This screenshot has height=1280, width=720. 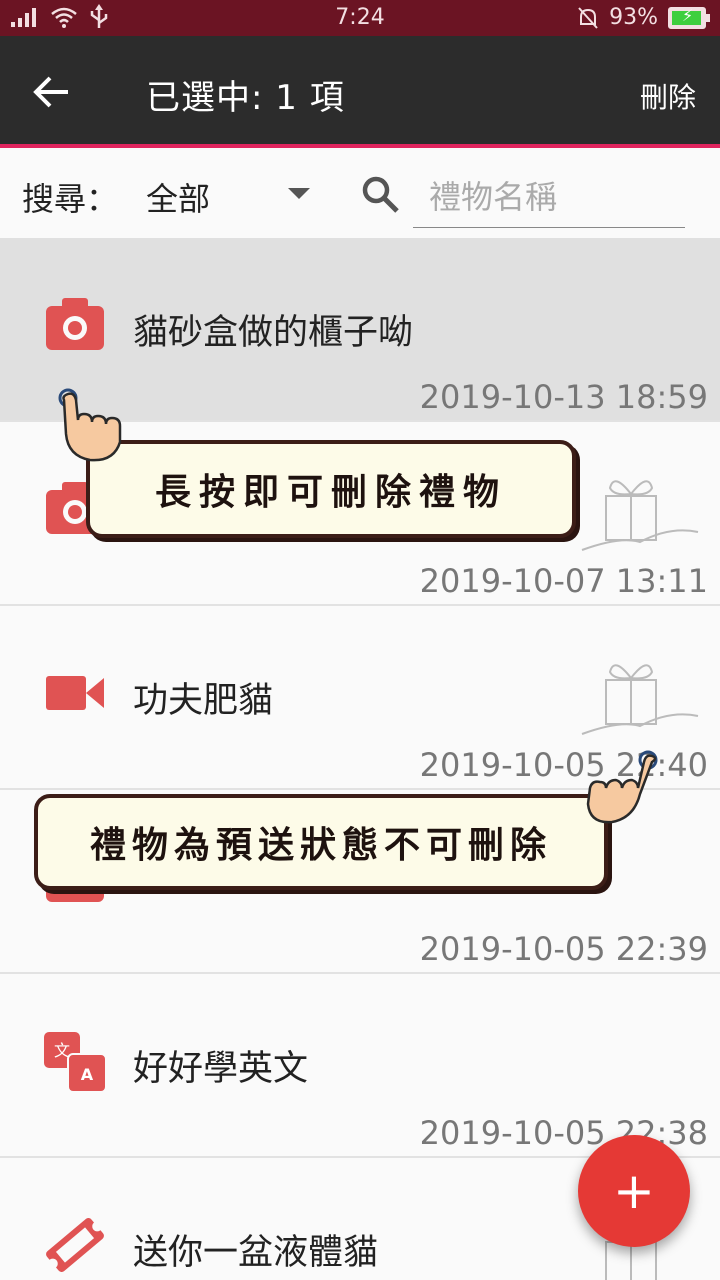 What do you see at coordinates (360, 90) in the screenshot?
I see `app-bar: 已選中: 1 項 刪除` at bounding box center [360, 90].